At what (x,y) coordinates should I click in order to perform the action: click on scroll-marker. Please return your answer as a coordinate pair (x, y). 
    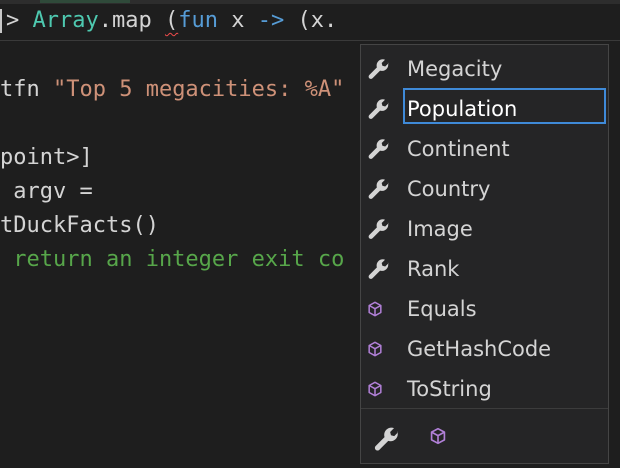
    Looking at the image, I should click on (85, 1).